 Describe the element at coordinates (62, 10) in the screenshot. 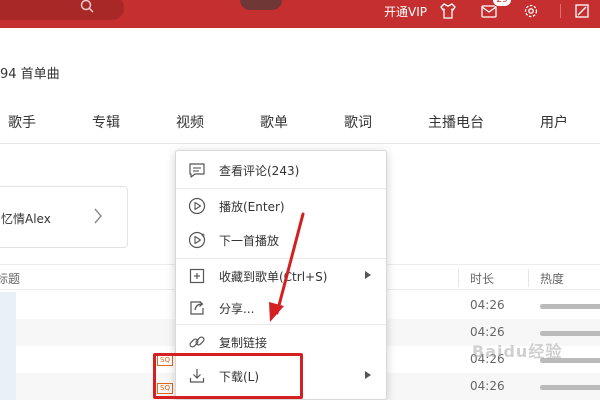

I see `search-box` at that location.